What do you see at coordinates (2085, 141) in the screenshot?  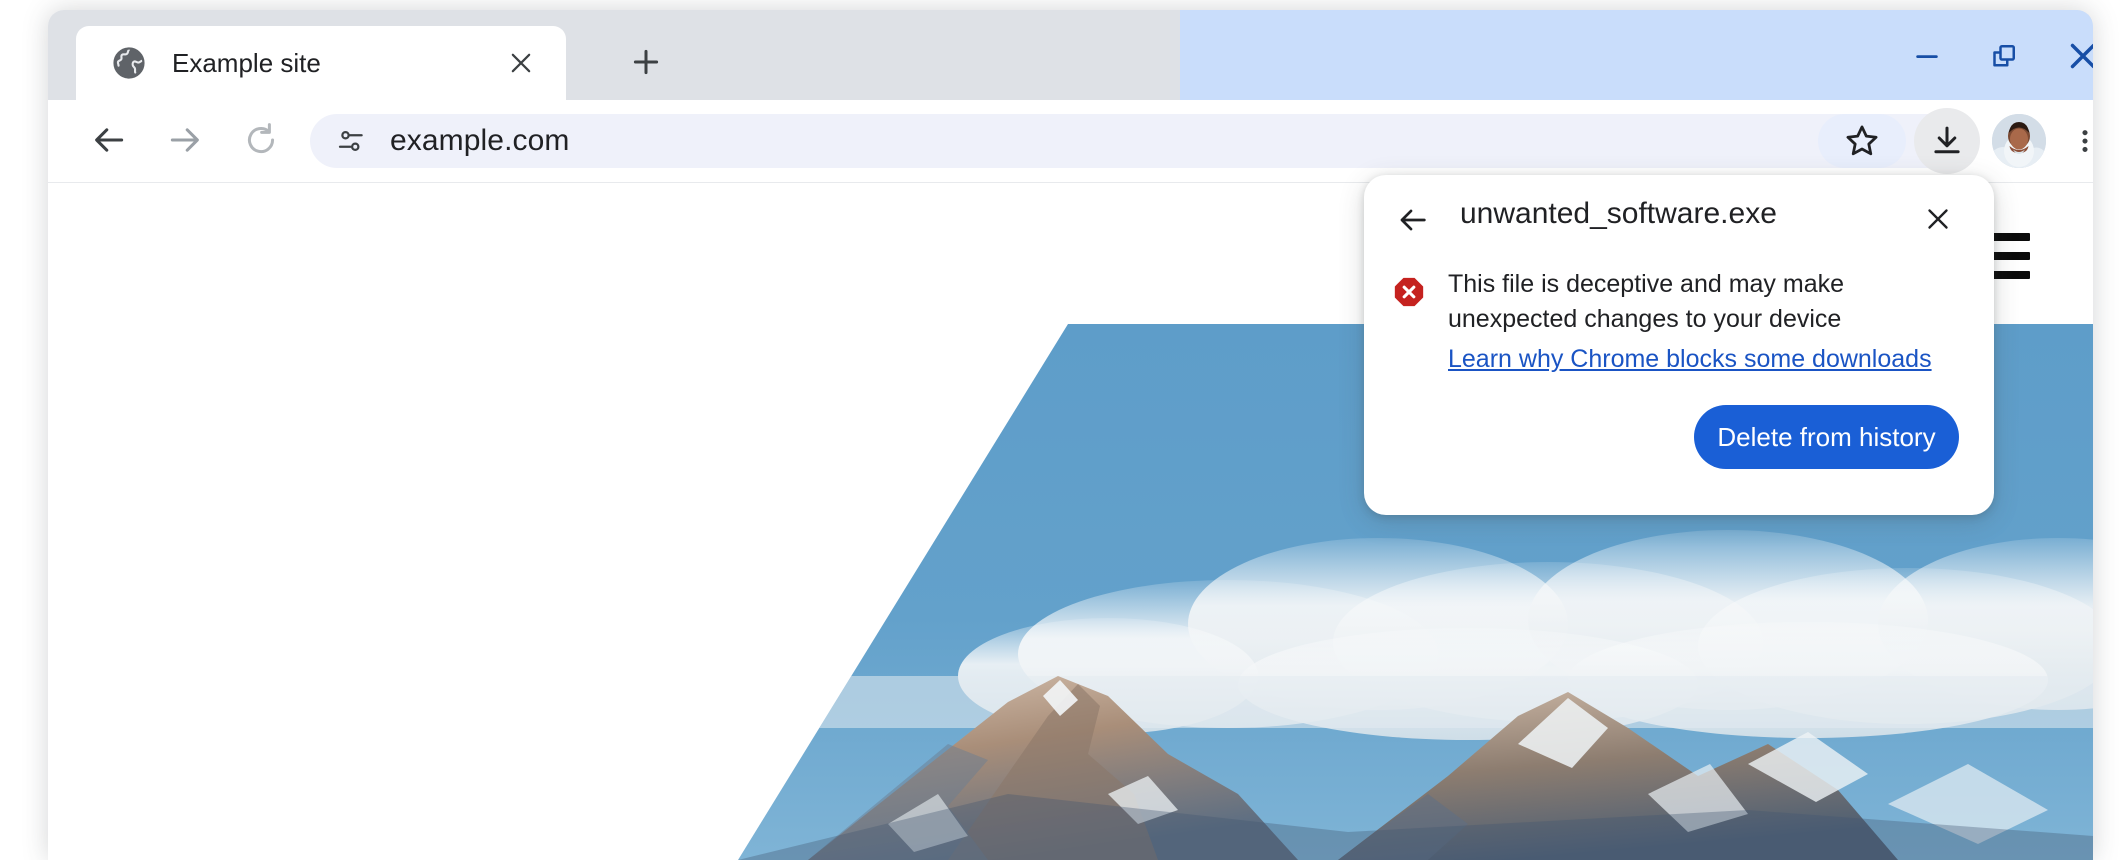 I see `more-vertical-icon` at bounding box center [2085, 141].